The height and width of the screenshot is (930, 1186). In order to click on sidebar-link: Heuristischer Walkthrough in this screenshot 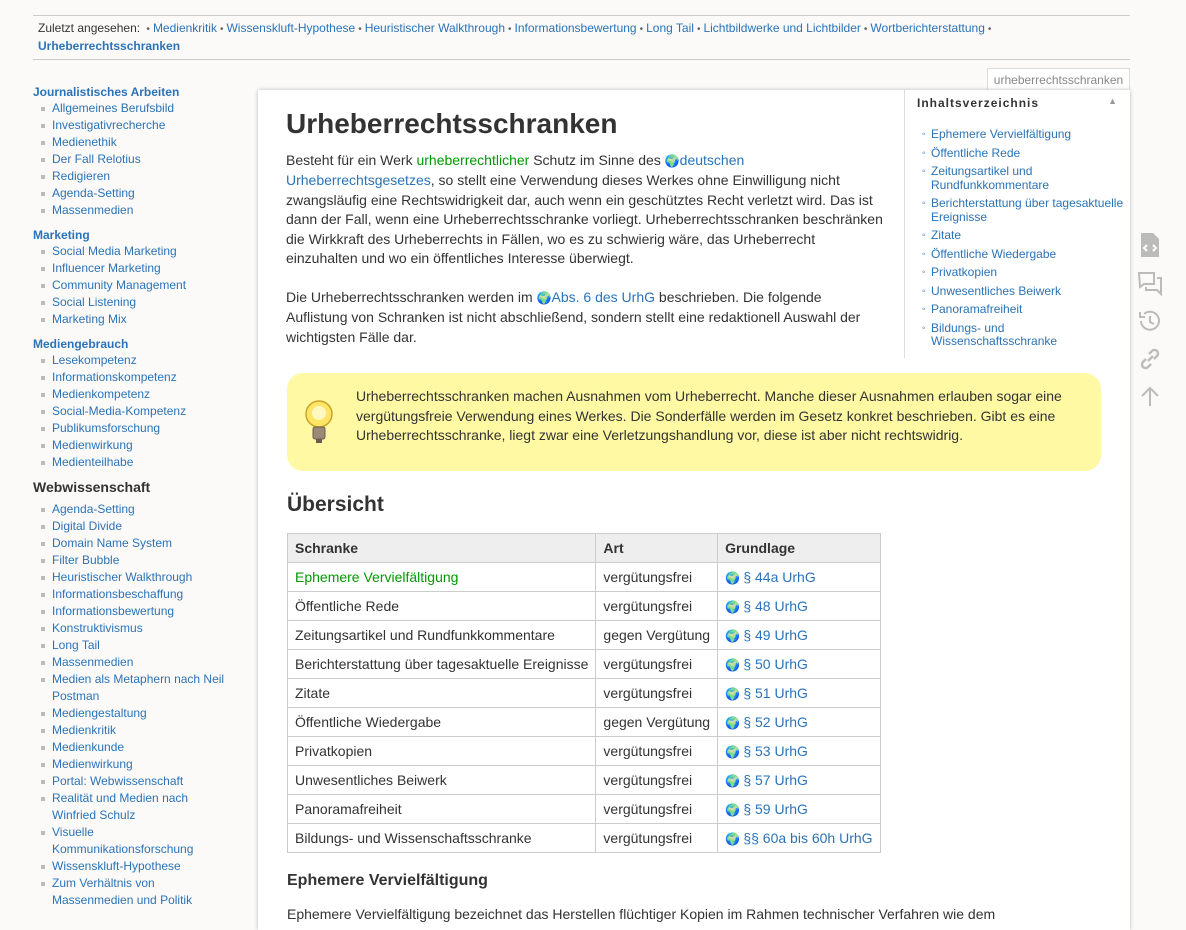, I will do `click(122, 577)`.